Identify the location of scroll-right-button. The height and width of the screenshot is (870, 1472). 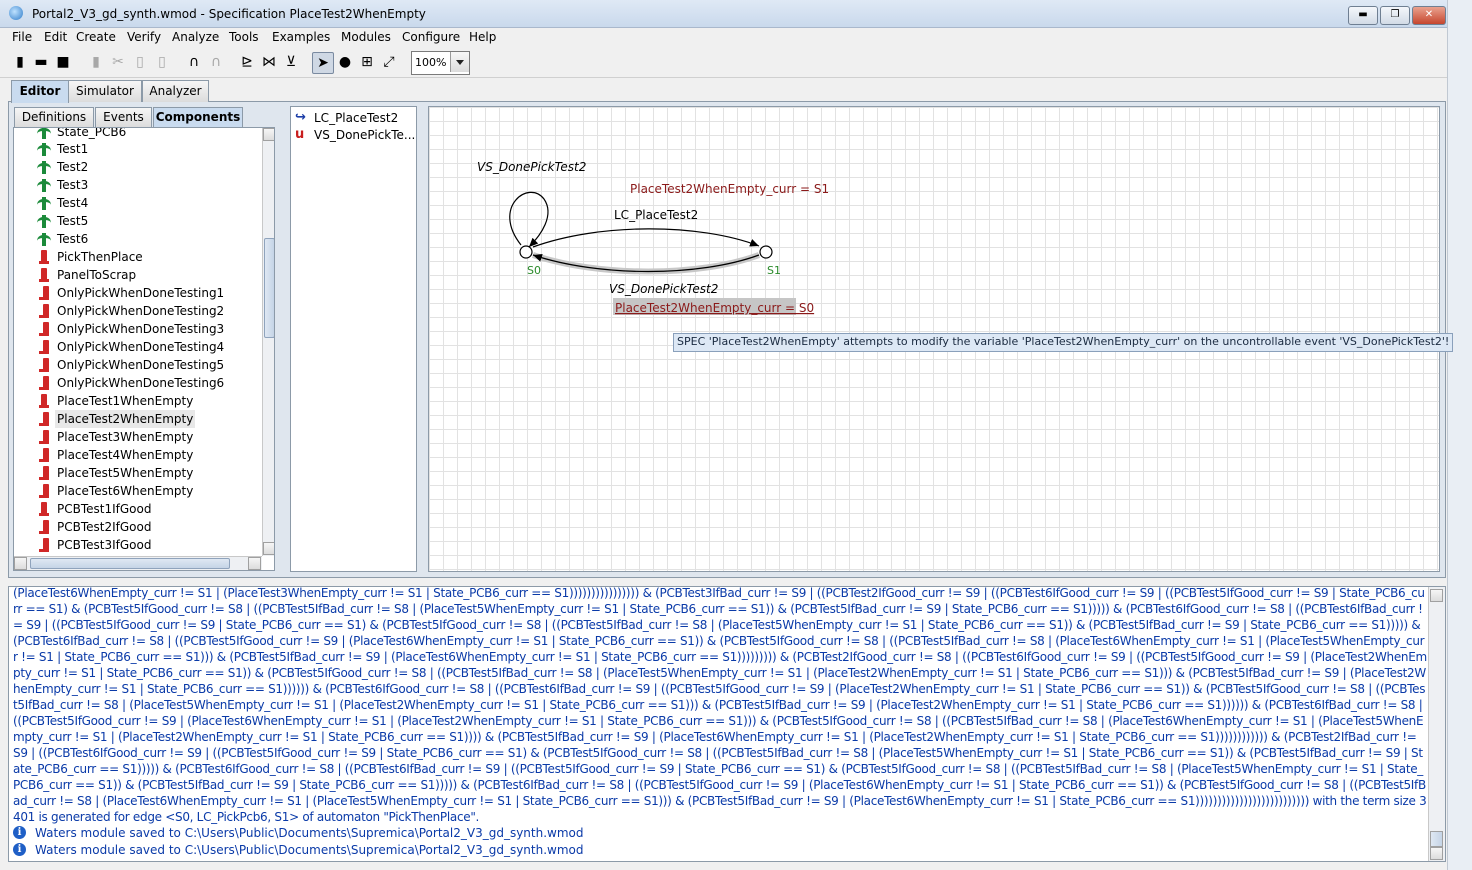
(254, 563).